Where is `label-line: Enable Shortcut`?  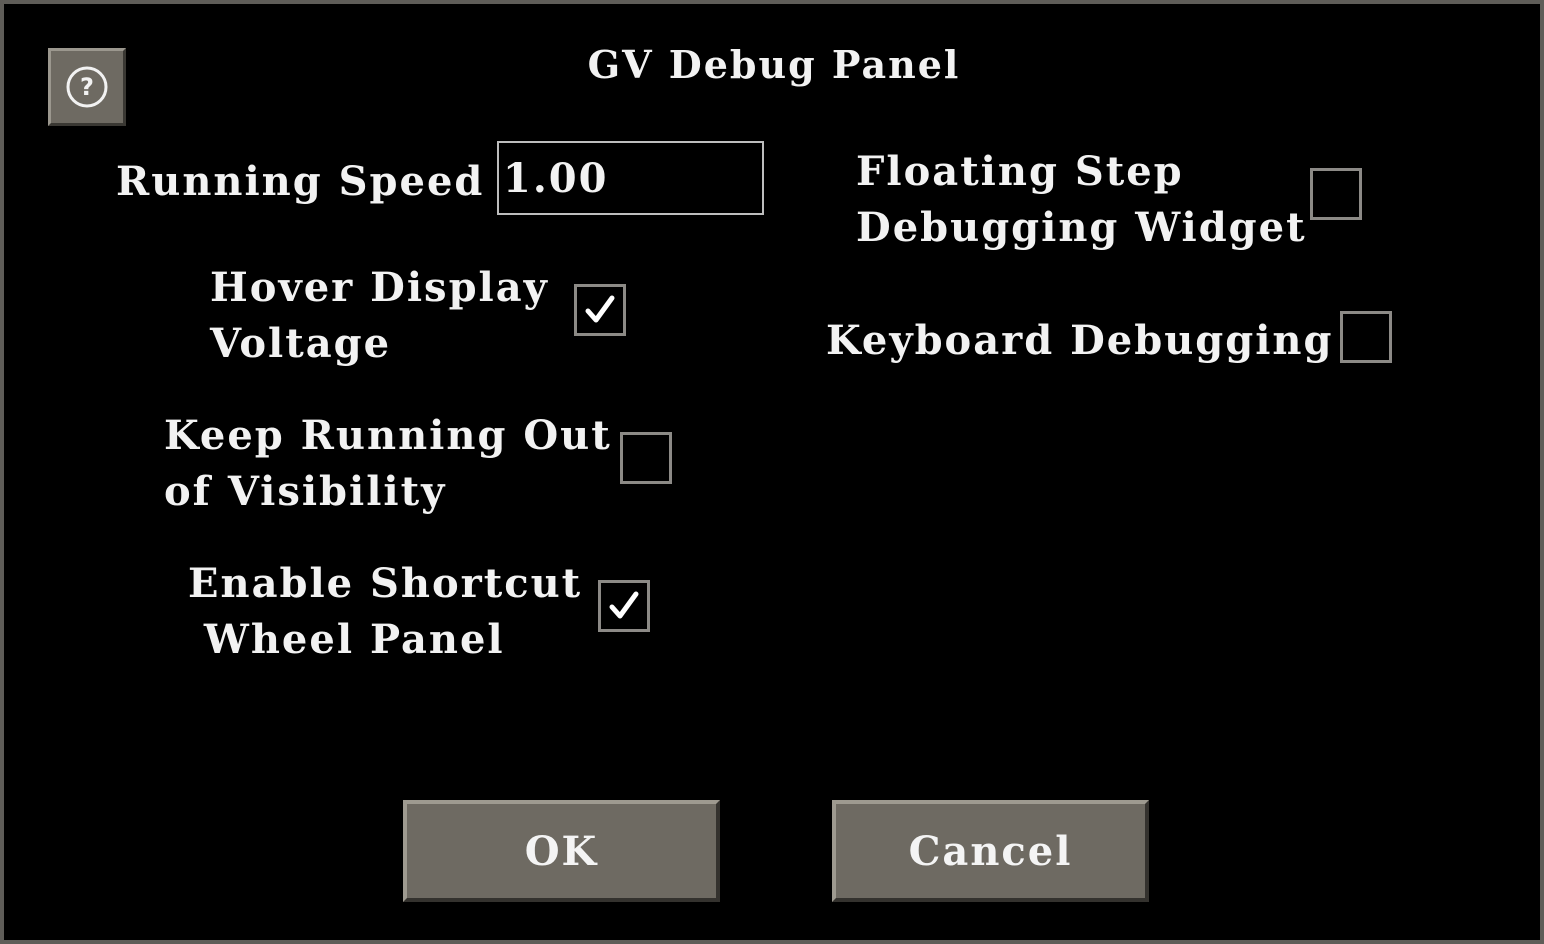 label-line: Enable Shortcut is located at coordinates (385, 583).